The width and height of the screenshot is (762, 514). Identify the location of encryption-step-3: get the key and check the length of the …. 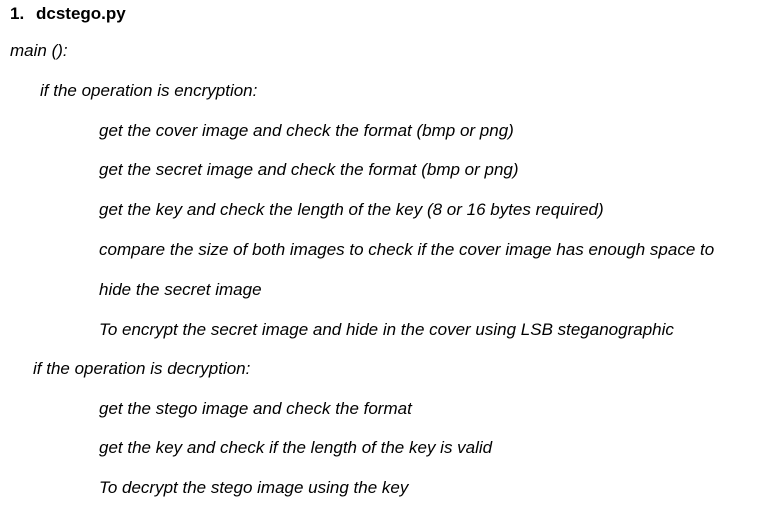
(351, 209).